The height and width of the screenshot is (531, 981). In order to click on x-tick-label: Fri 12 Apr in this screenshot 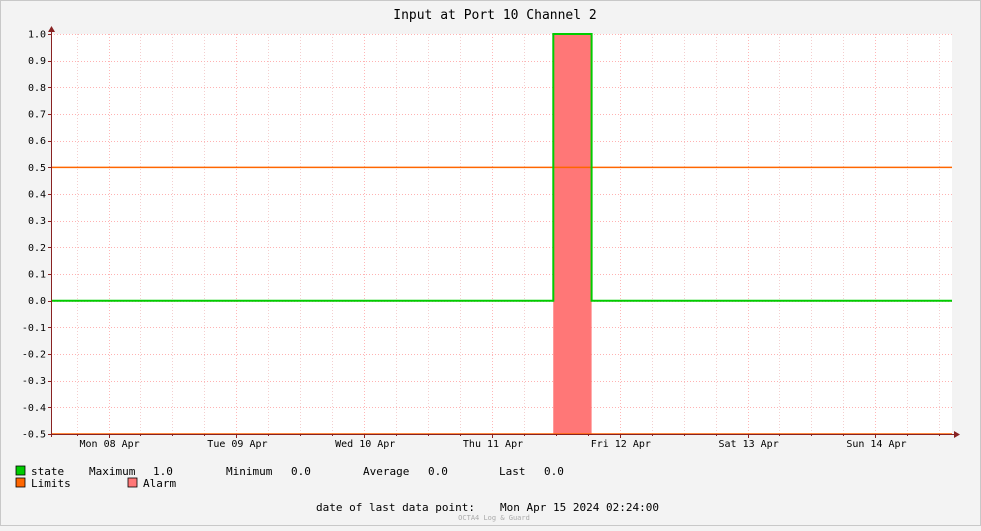, I will do `click(621, 444)`.